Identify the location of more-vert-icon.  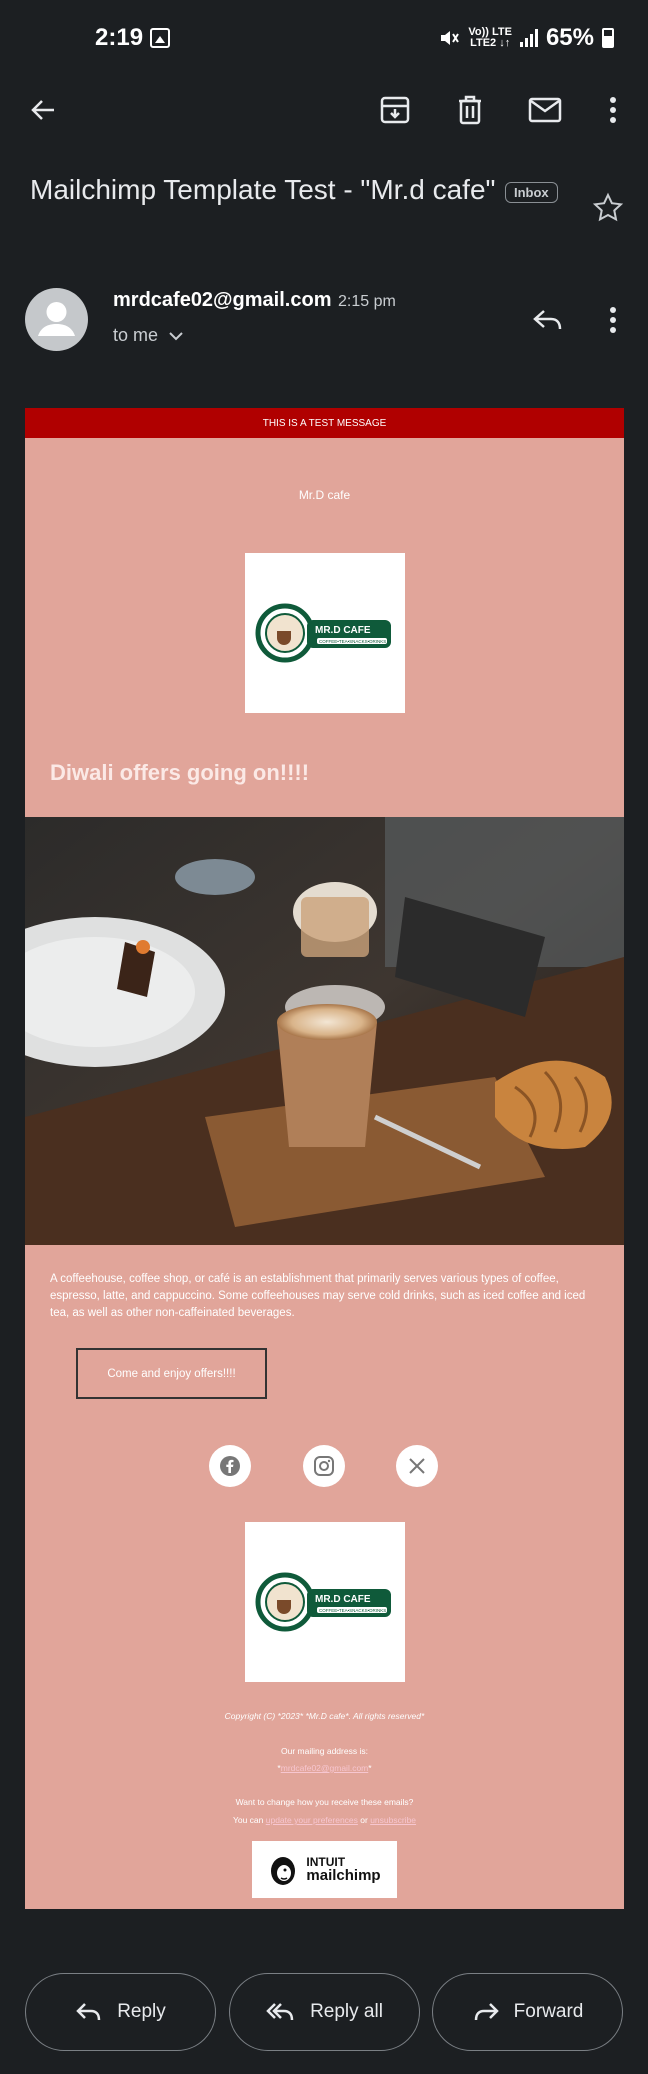
(613, 110).